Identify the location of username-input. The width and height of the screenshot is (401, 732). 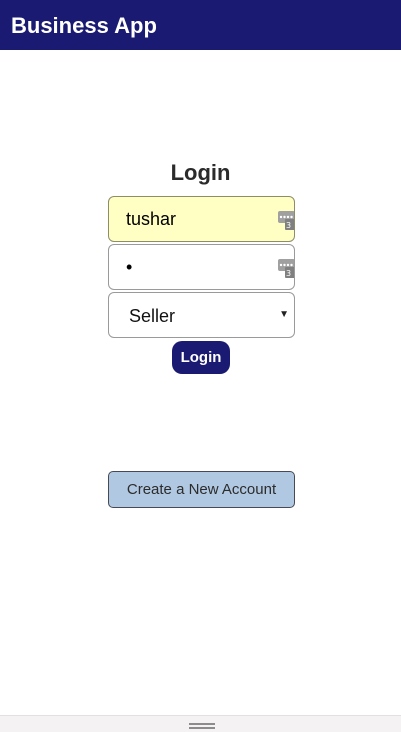
(201, 219).